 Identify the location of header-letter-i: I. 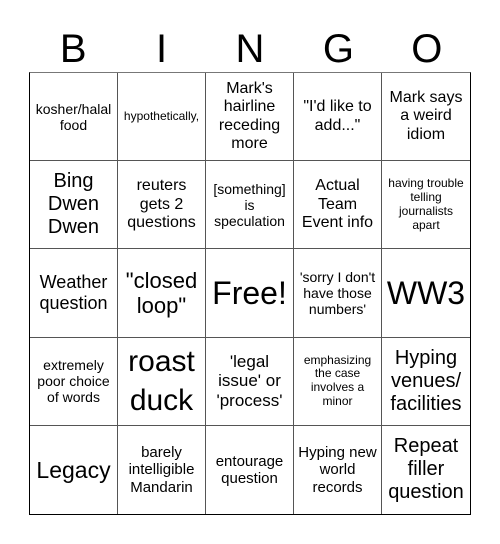
(162, 49).